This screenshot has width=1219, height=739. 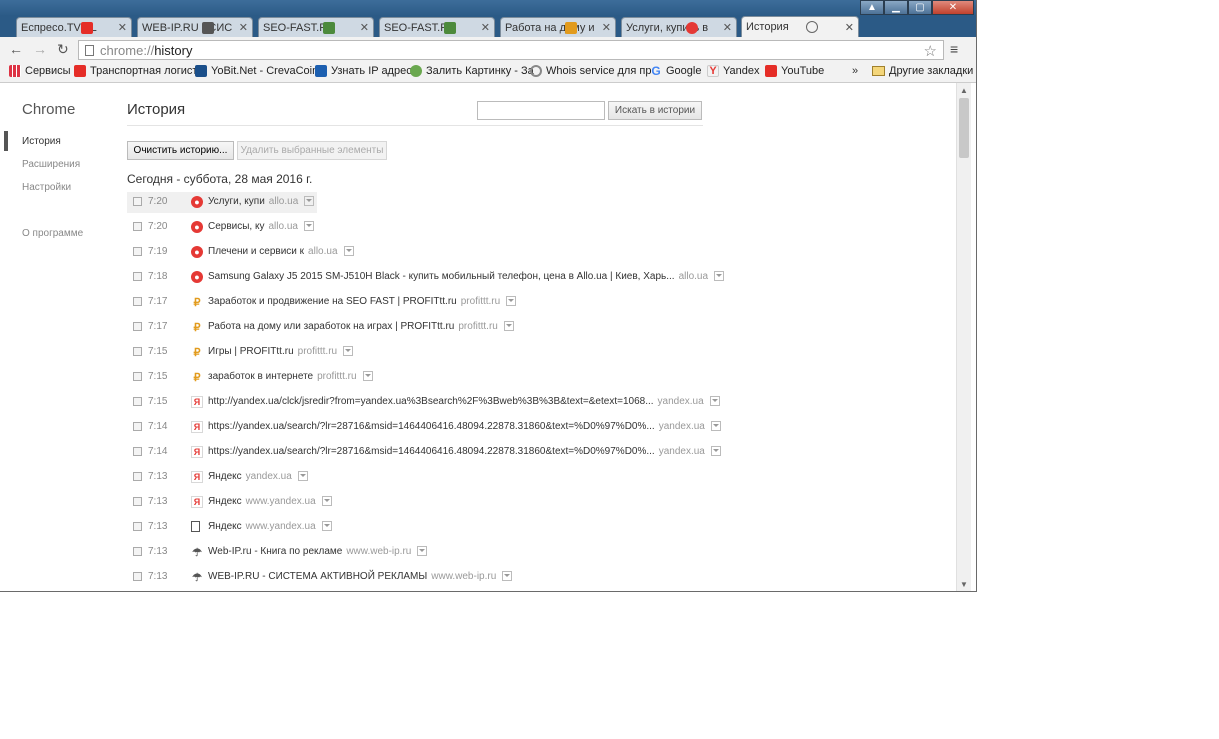 I want to click on tab: Услуги, купить в ✕, so click(x=679, y=27).